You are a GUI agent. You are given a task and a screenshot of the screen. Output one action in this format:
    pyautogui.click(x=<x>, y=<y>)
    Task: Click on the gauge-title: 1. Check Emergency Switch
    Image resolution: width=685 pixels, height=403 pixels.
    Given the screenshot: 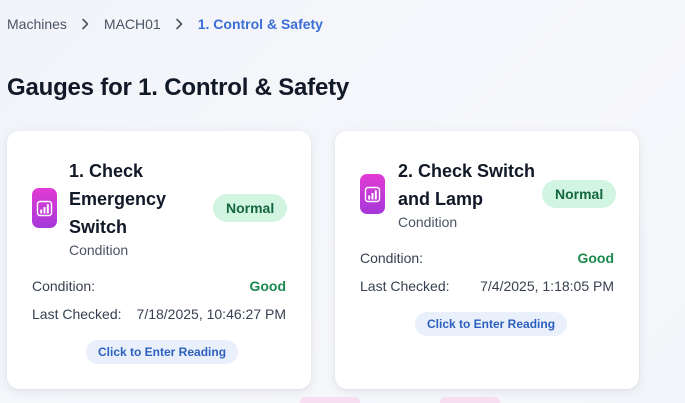 What is the action you would take?
    pyautogui.click(x=139, y=199)
    